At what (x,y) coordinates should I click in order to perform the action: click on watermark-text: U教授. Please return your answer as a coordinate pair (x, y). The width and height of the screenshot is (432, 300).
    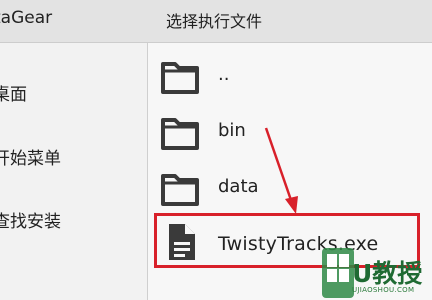
    Looking at the image, I should click on (387, 273).